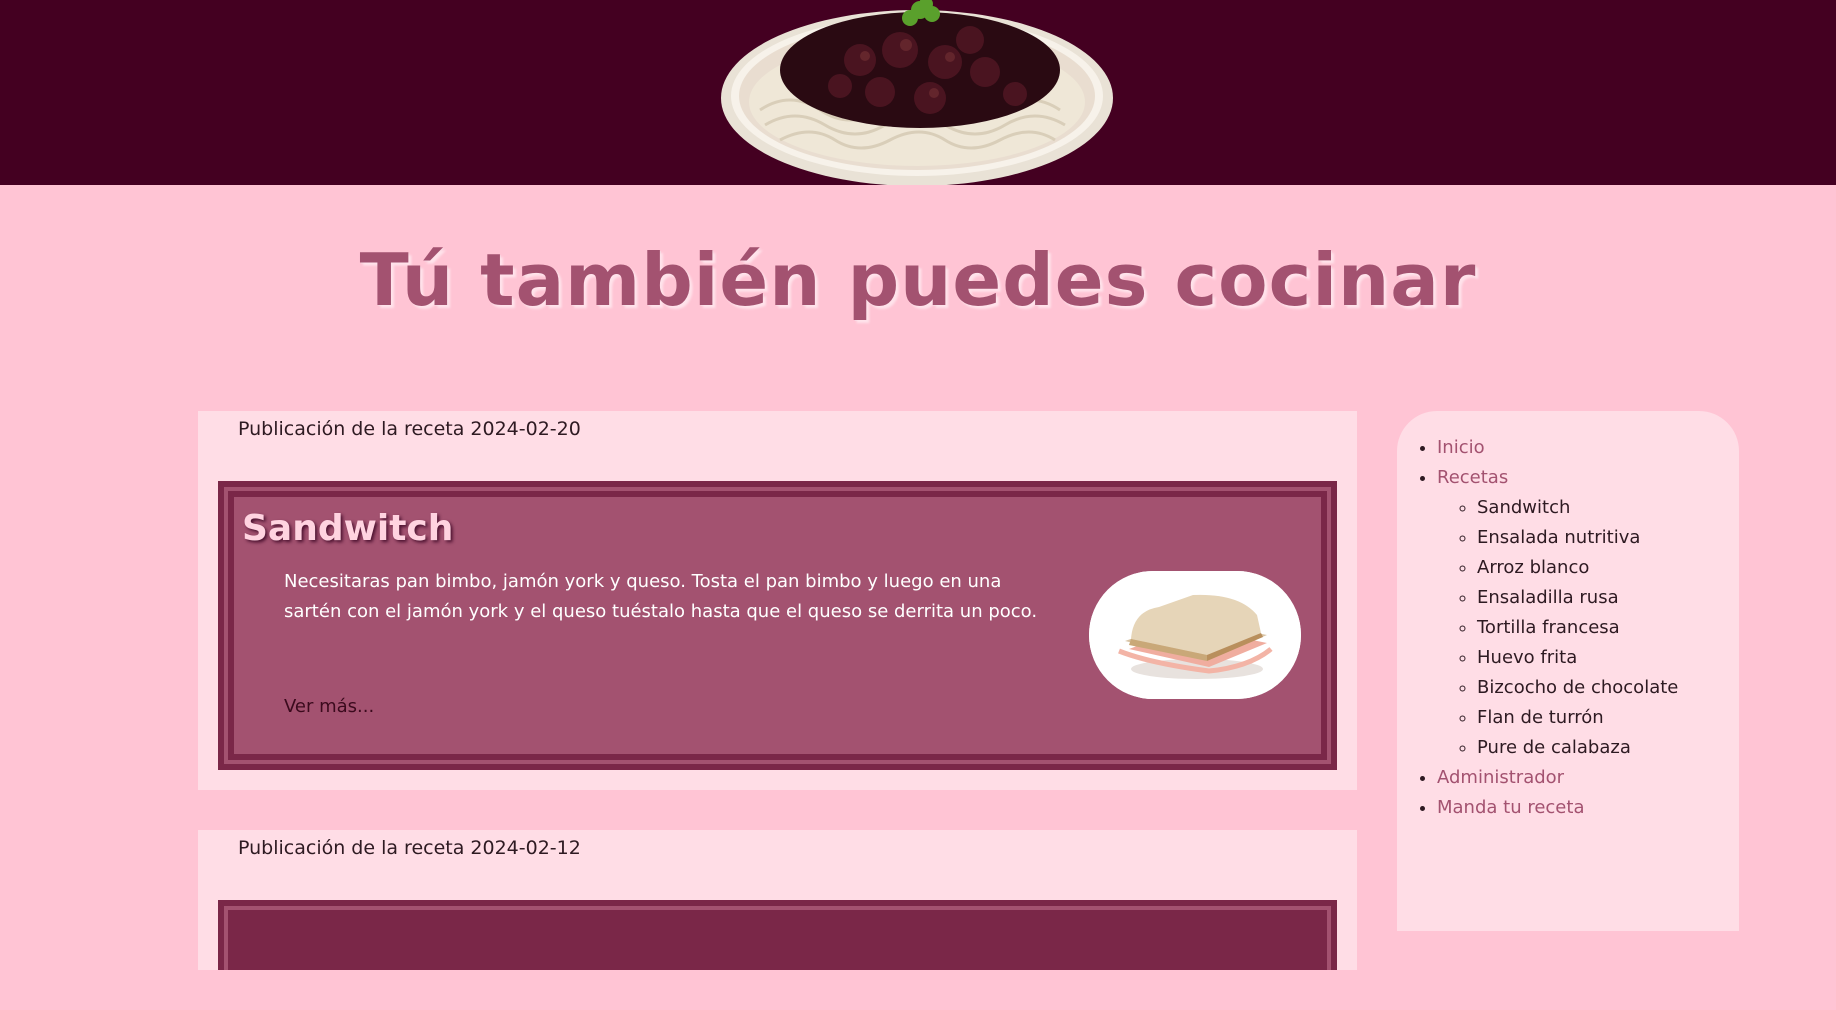  What do you see at coordinates (1608, 598) in the screenshot?
I see `recipe-list-item: Ensaladilla rusa` at bounding box center [1608, 598].